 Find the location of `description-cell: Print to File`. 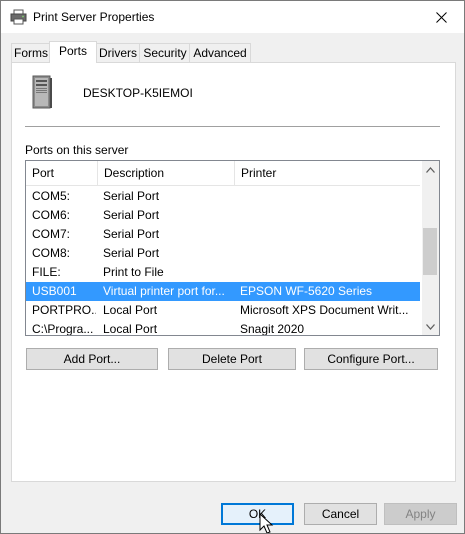

description-cell: Print to File is located at coordinates (133, 272).